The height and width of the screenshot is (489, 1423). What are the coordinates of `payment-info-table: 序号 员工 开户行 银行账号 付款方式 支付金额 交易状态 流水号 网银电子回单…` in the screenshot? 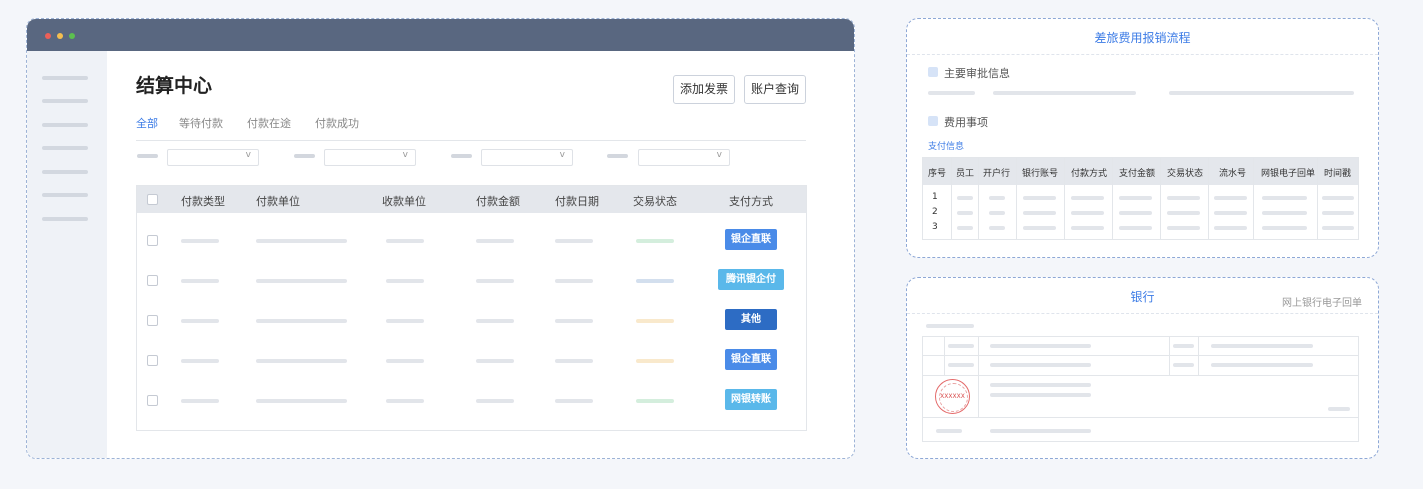 It's located at (1140, 198).